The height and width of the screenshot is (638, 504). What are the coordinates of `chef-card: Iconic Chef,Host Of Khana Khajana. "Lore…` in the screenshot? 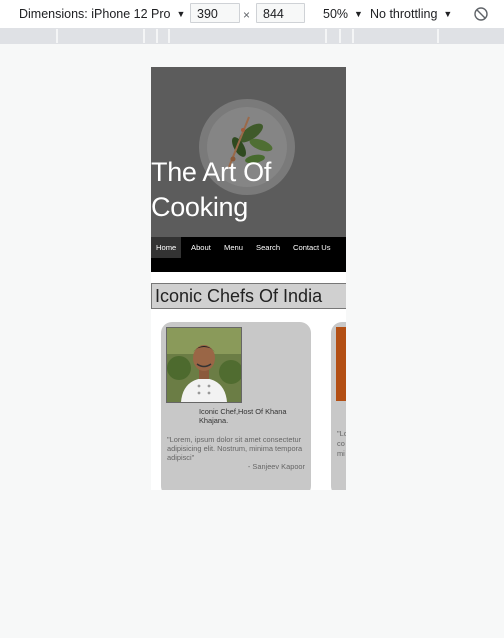 It's located at (236, 406).